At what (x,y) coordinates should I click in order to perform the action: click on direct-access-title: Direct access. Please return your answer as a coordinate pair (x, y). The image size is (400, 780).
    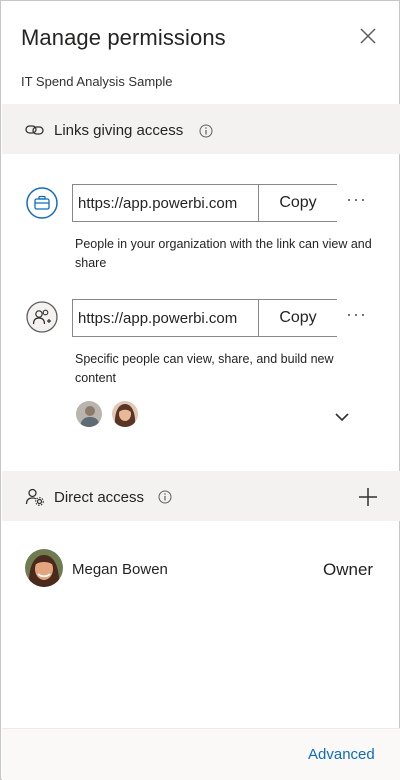
    Looking at the image, I should click on (99, 497).